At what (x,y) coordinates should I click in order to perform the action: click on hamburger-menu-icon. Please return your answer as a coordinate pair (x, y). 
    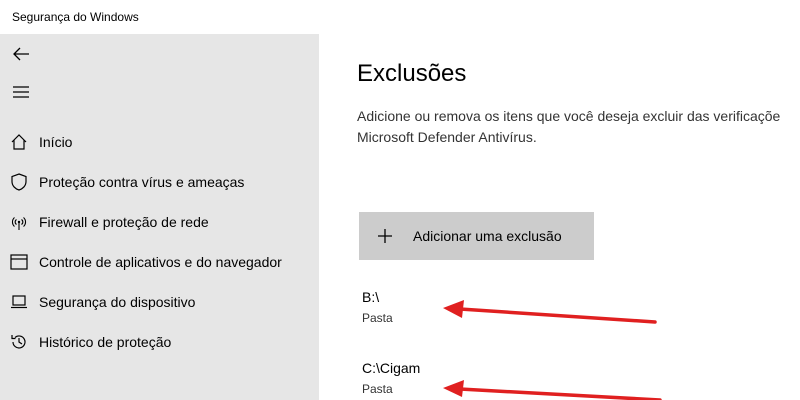
    Looking at the image, I should click on (21, 92).